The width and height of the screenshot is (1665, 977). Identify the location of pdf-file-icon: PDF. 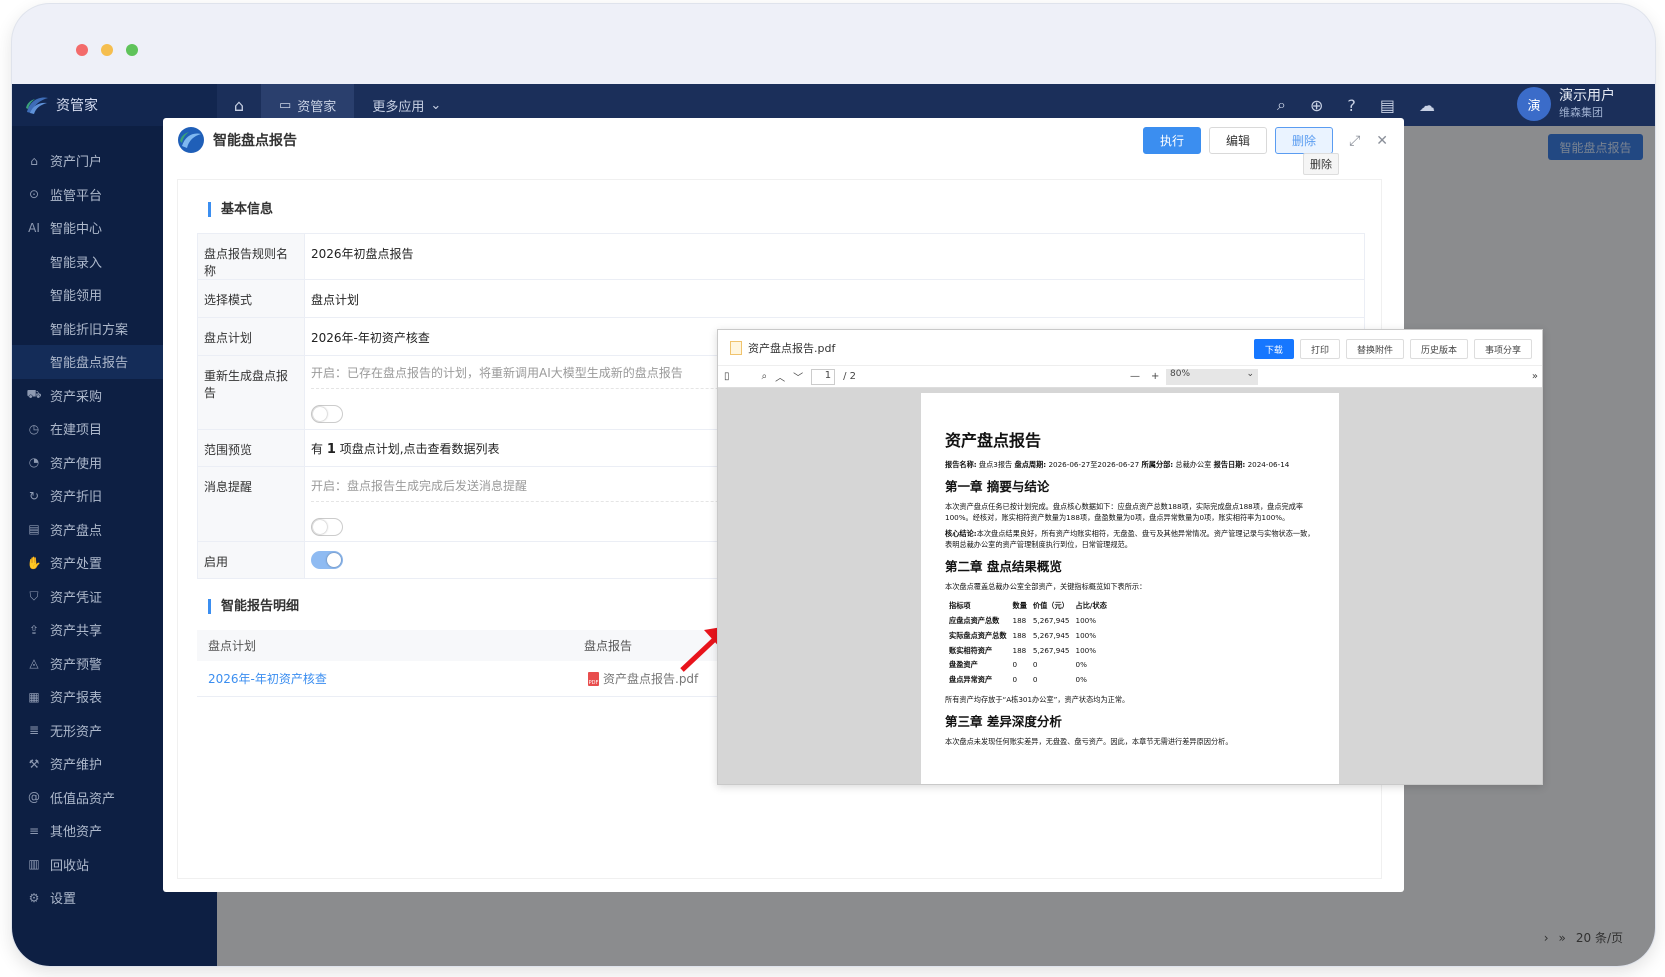
(593, 678).